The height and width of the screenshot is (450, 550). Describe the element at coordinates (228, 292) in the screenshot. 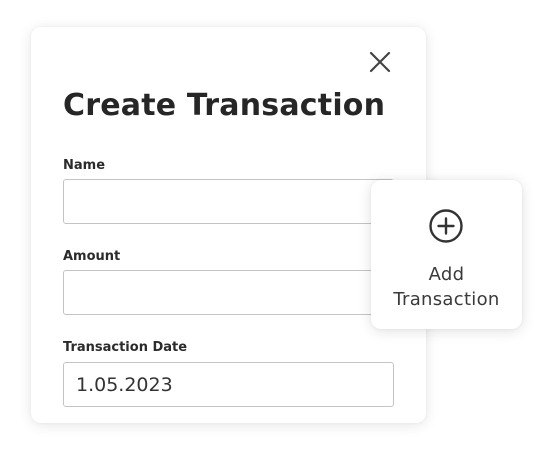

I see `amount-input` at that location.